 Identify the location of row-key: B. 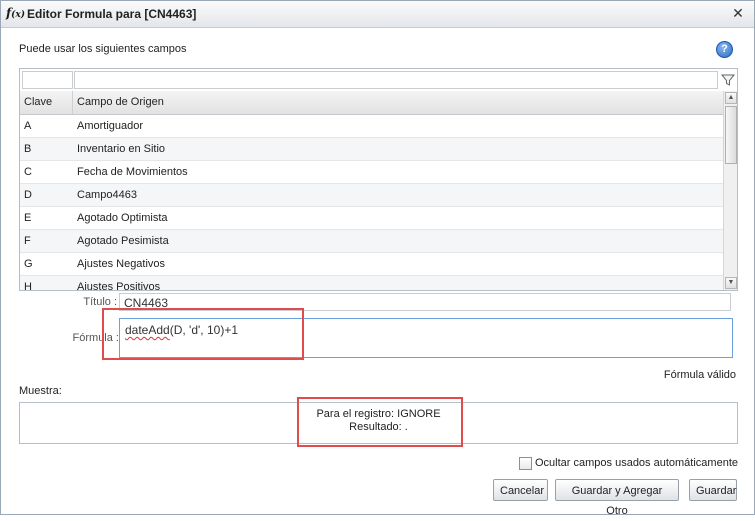
(28, 149).